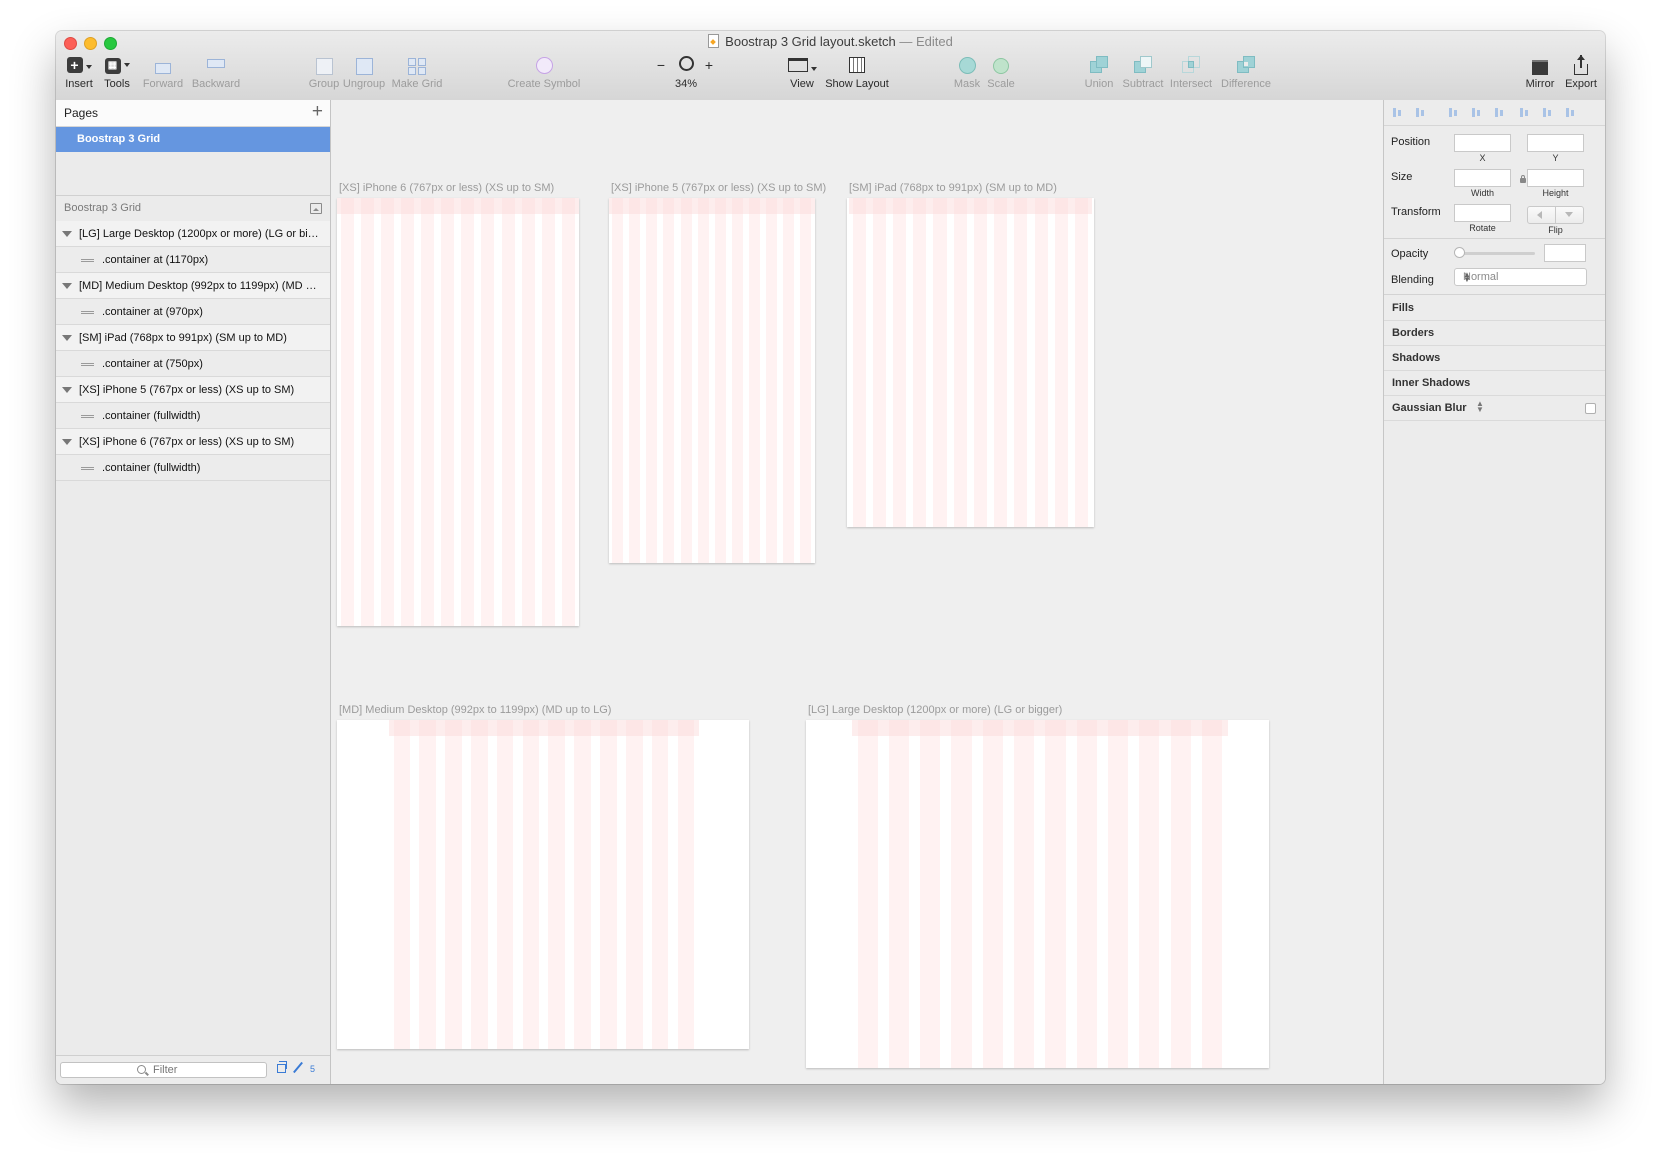 This screenshot has height=1165, width=1660. I want to click on pen-filter-icon, so click(298, 1067).